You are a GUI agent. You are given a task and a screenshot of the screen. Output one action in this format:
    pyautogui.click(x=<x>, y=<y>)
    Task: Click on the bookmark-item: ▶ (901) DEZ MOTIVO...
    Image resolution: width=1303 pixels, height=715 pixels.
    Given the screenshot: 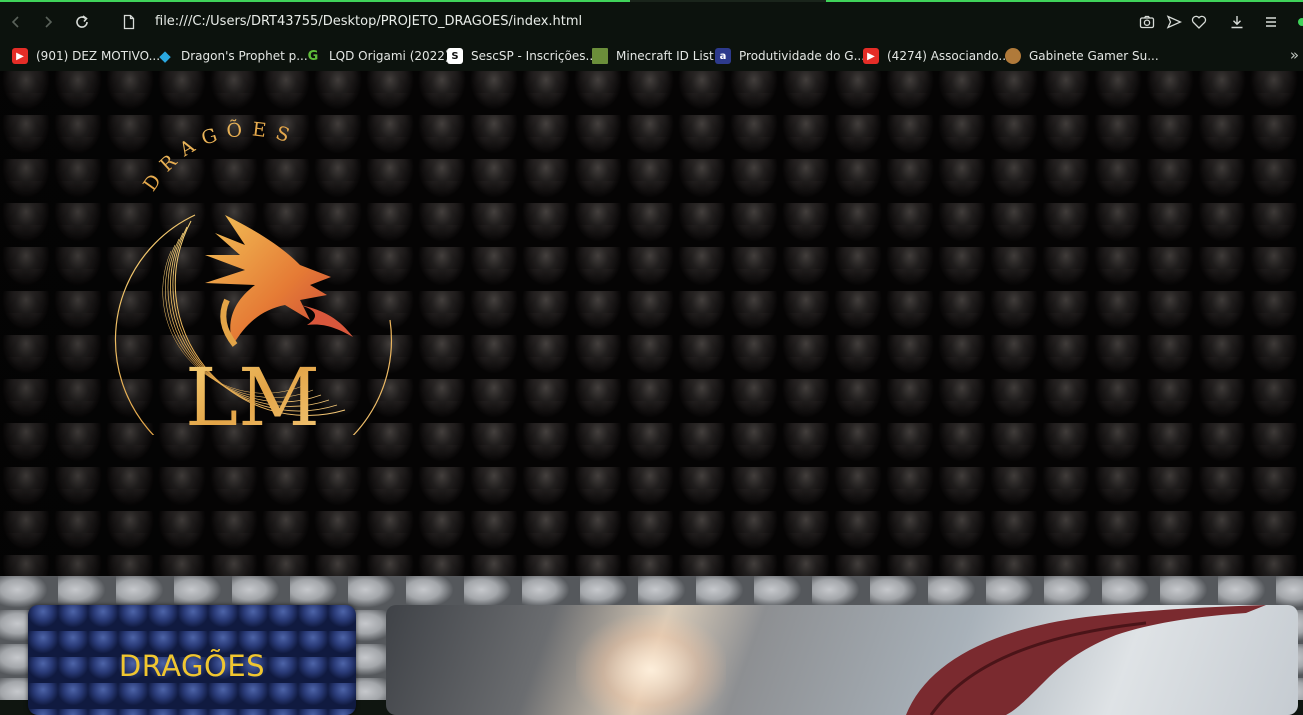 What is the action you would take?
    pyautogui.click(x=86, y=56)
    